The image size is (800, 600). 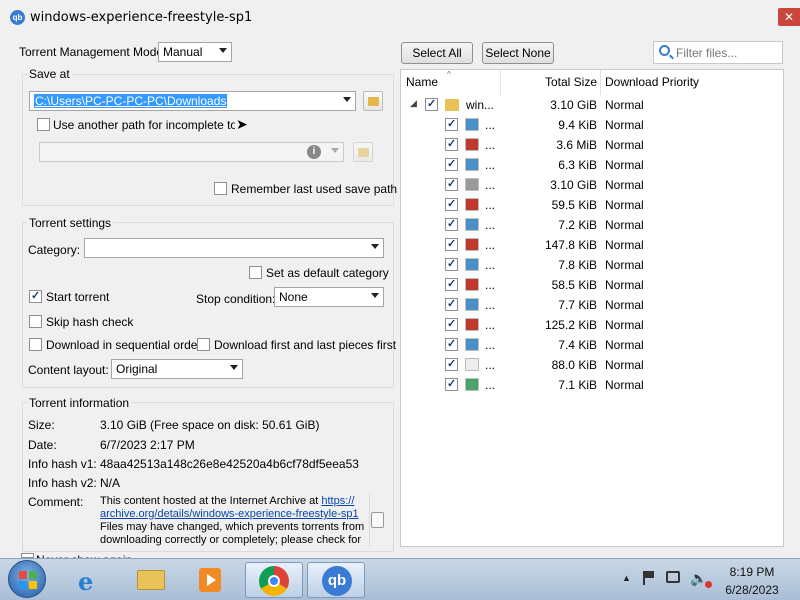 What do you see at coordinates (592, 345) in the screenshot?
I see `file-row: ... 7.4 KiB Normal` at bounding box center [592, 345].